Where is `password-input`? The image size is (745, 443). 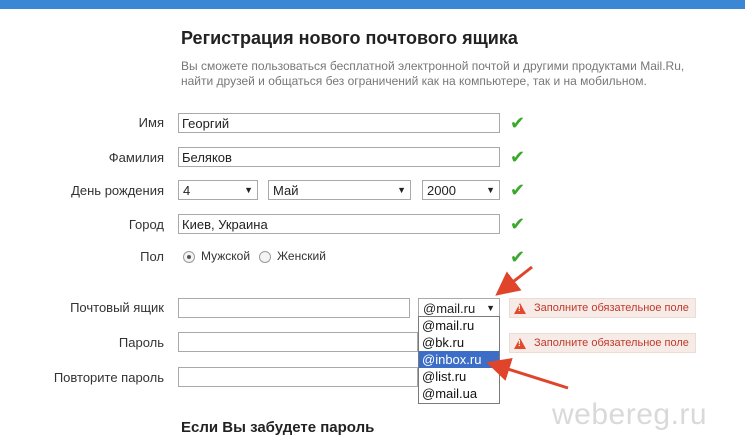
password-input is located at coordinates (298, 342).